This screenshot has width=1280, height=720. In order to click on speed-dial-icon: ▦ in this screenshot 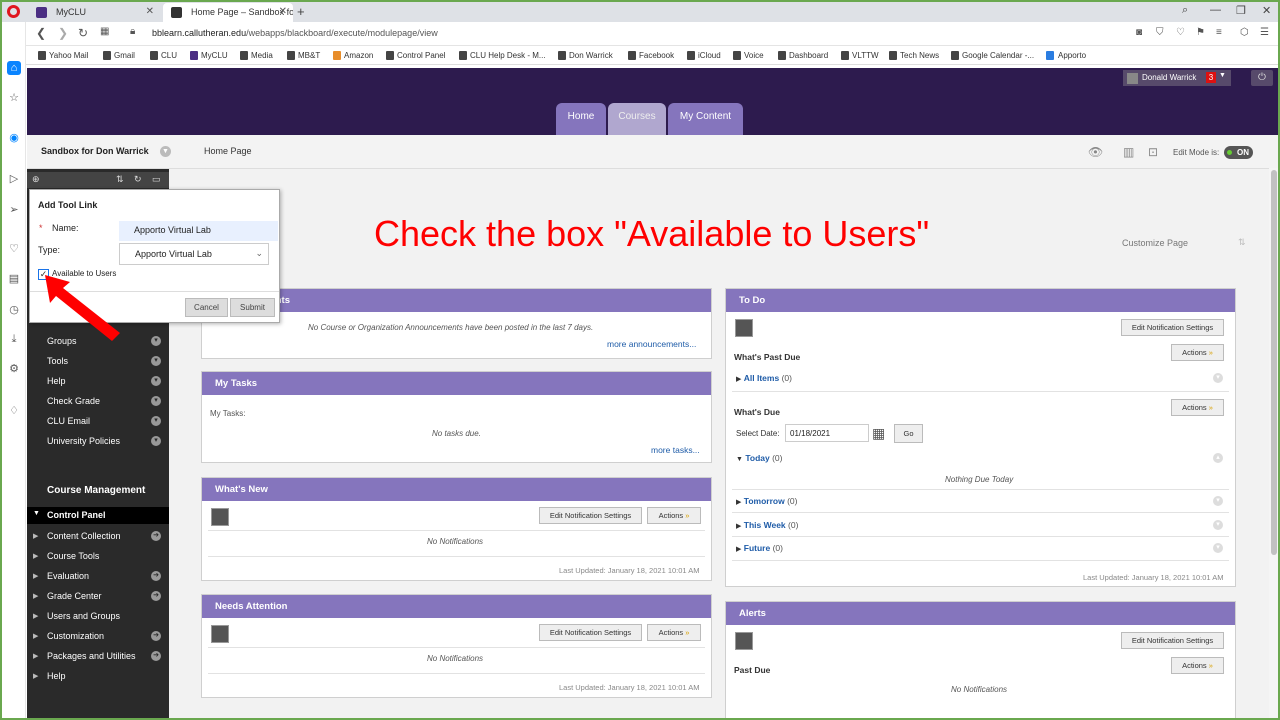, I will do `click(104, 31)`.